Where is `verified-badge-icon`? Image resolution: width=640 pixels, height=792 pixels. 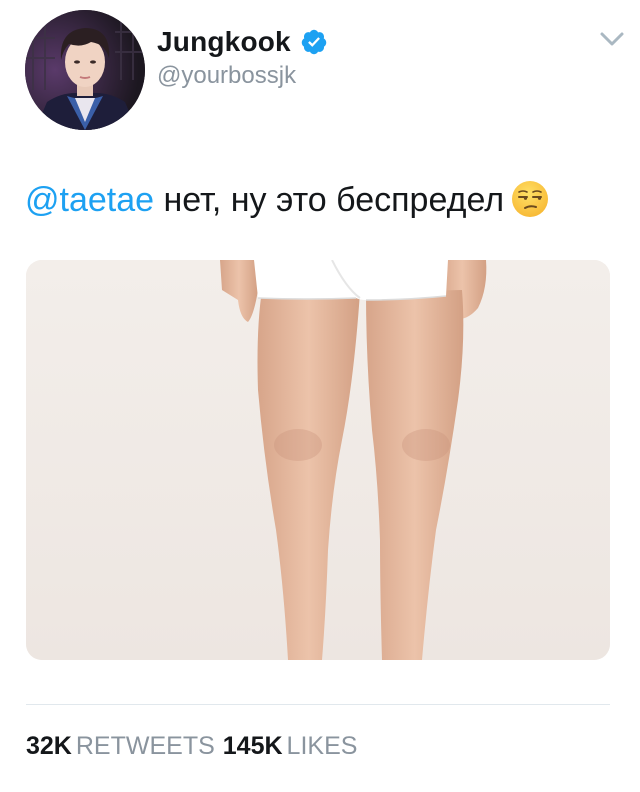
verified-badge-icon is located at coordinates (314, 42).